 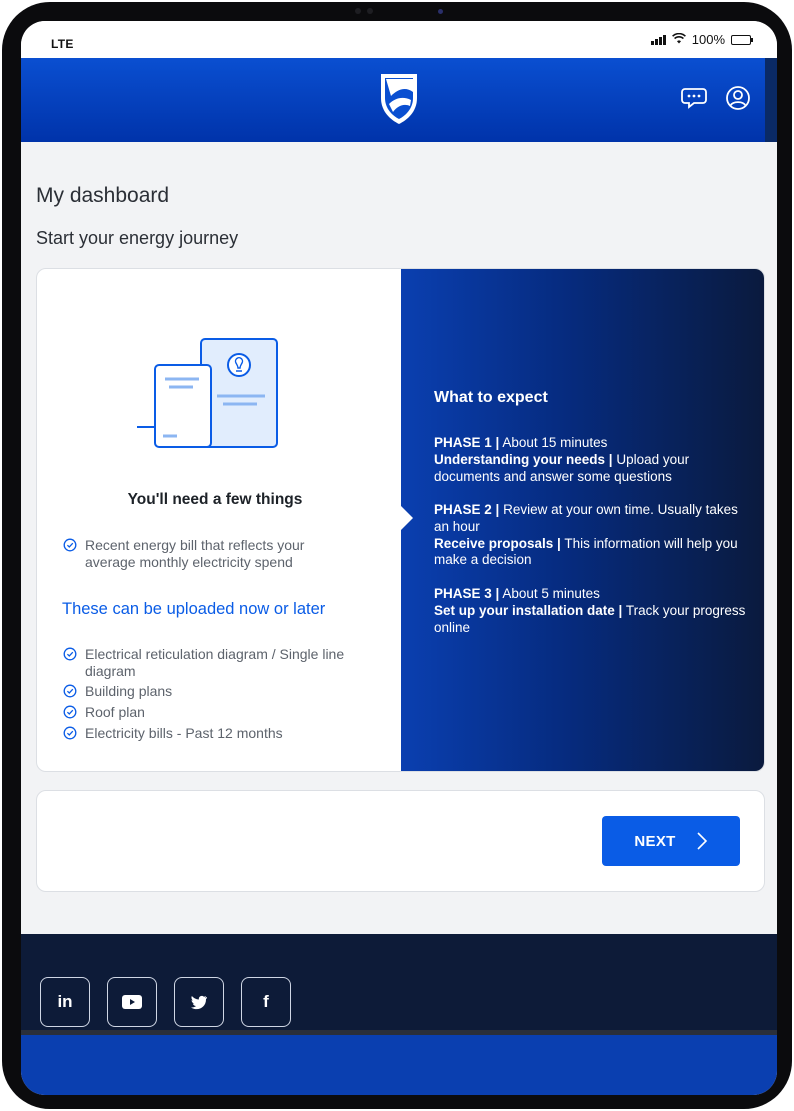 I want to click on app-header, so click(x=393, y=100).